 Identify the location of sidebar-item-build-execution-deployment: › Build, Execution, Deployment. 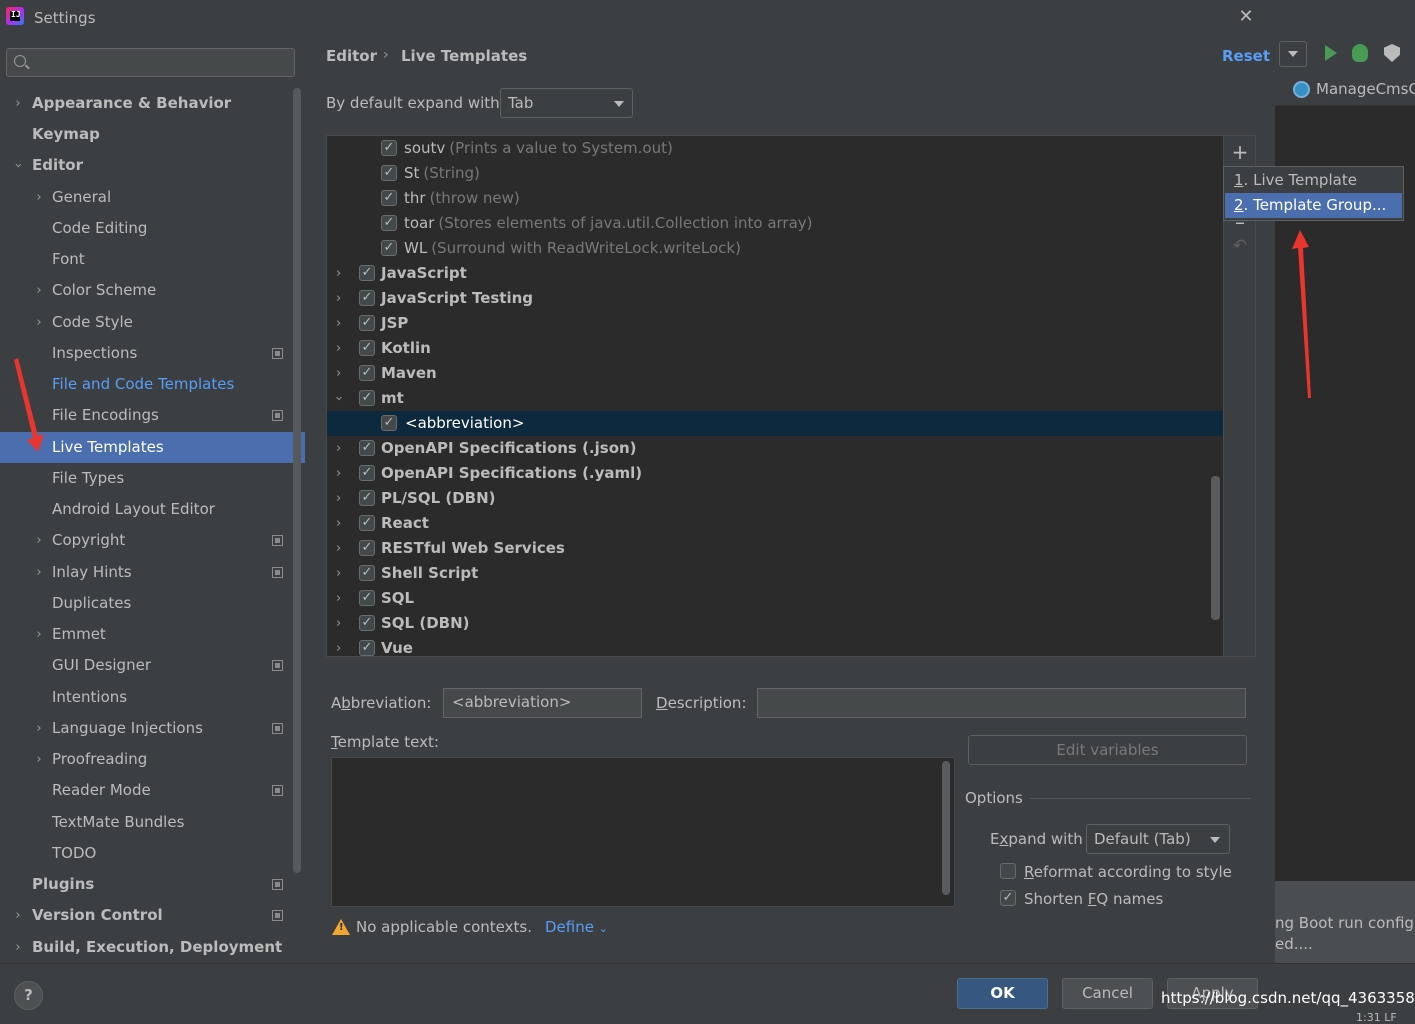
(152, 947).